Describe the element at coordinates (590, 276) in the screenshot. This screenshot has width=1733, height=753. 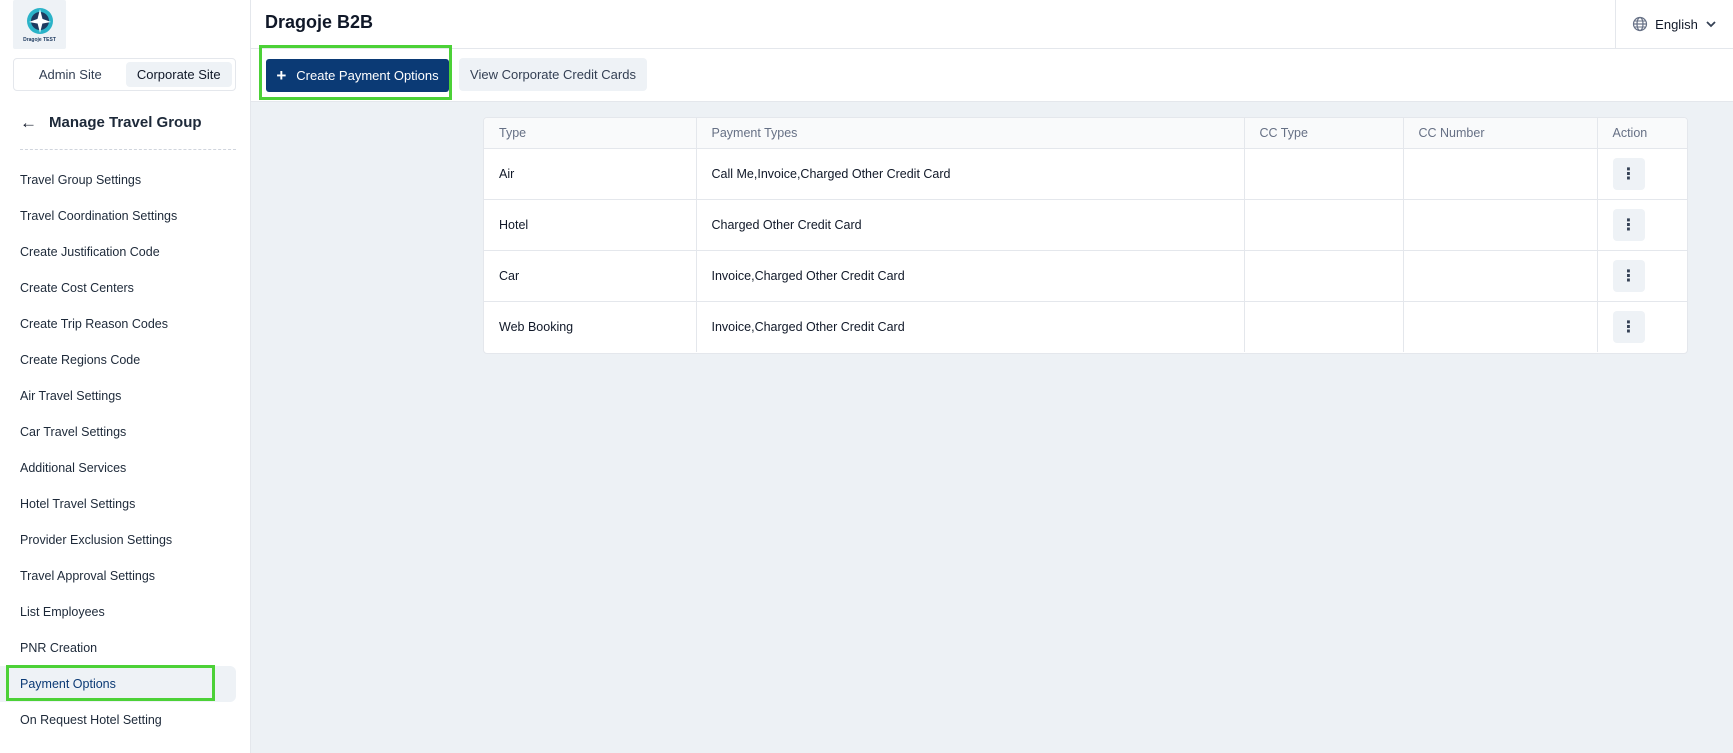
I see `cell-type: Car` at that location.